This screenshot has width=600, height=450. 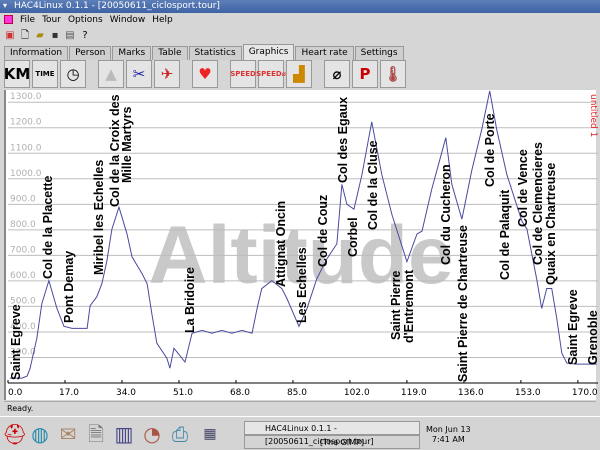 I want to click on waypoint-label: Col de Couz, so click(x=323, y=231).